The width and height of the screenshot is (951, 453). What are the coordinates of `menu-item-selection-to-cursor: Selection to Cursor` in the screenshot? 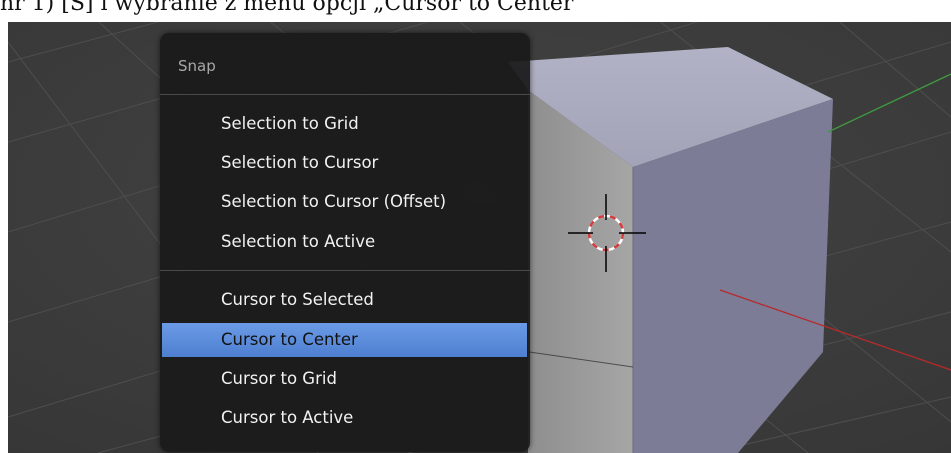 It's located at (345, 163).